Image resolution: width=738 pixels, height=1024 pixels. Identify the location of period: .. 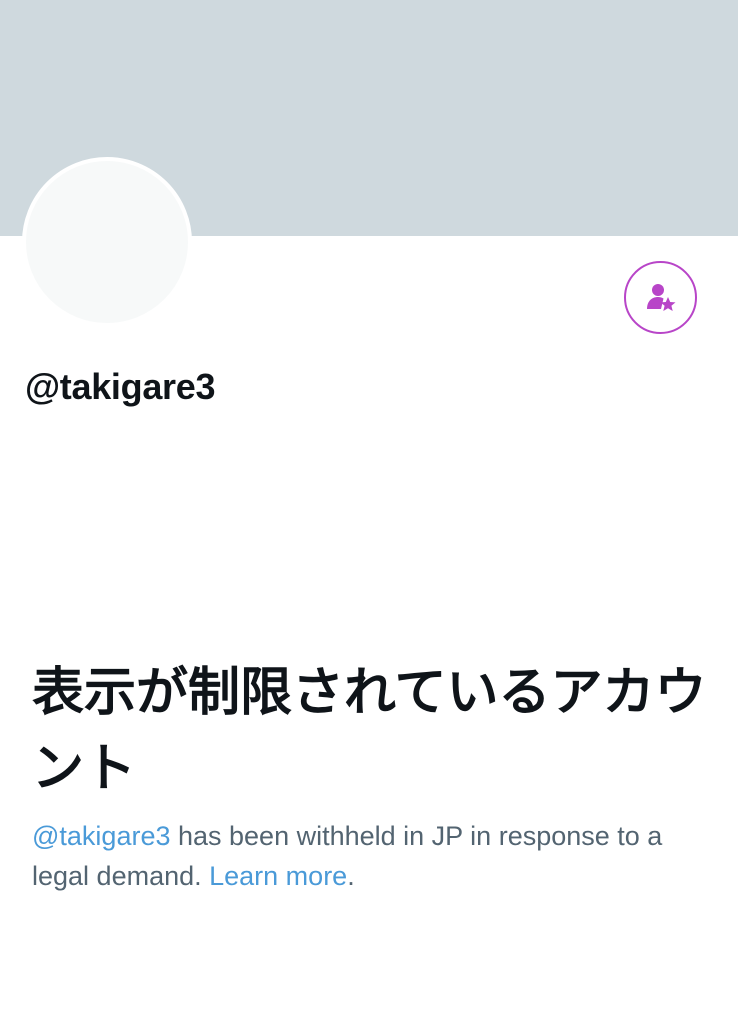
(351, 876).